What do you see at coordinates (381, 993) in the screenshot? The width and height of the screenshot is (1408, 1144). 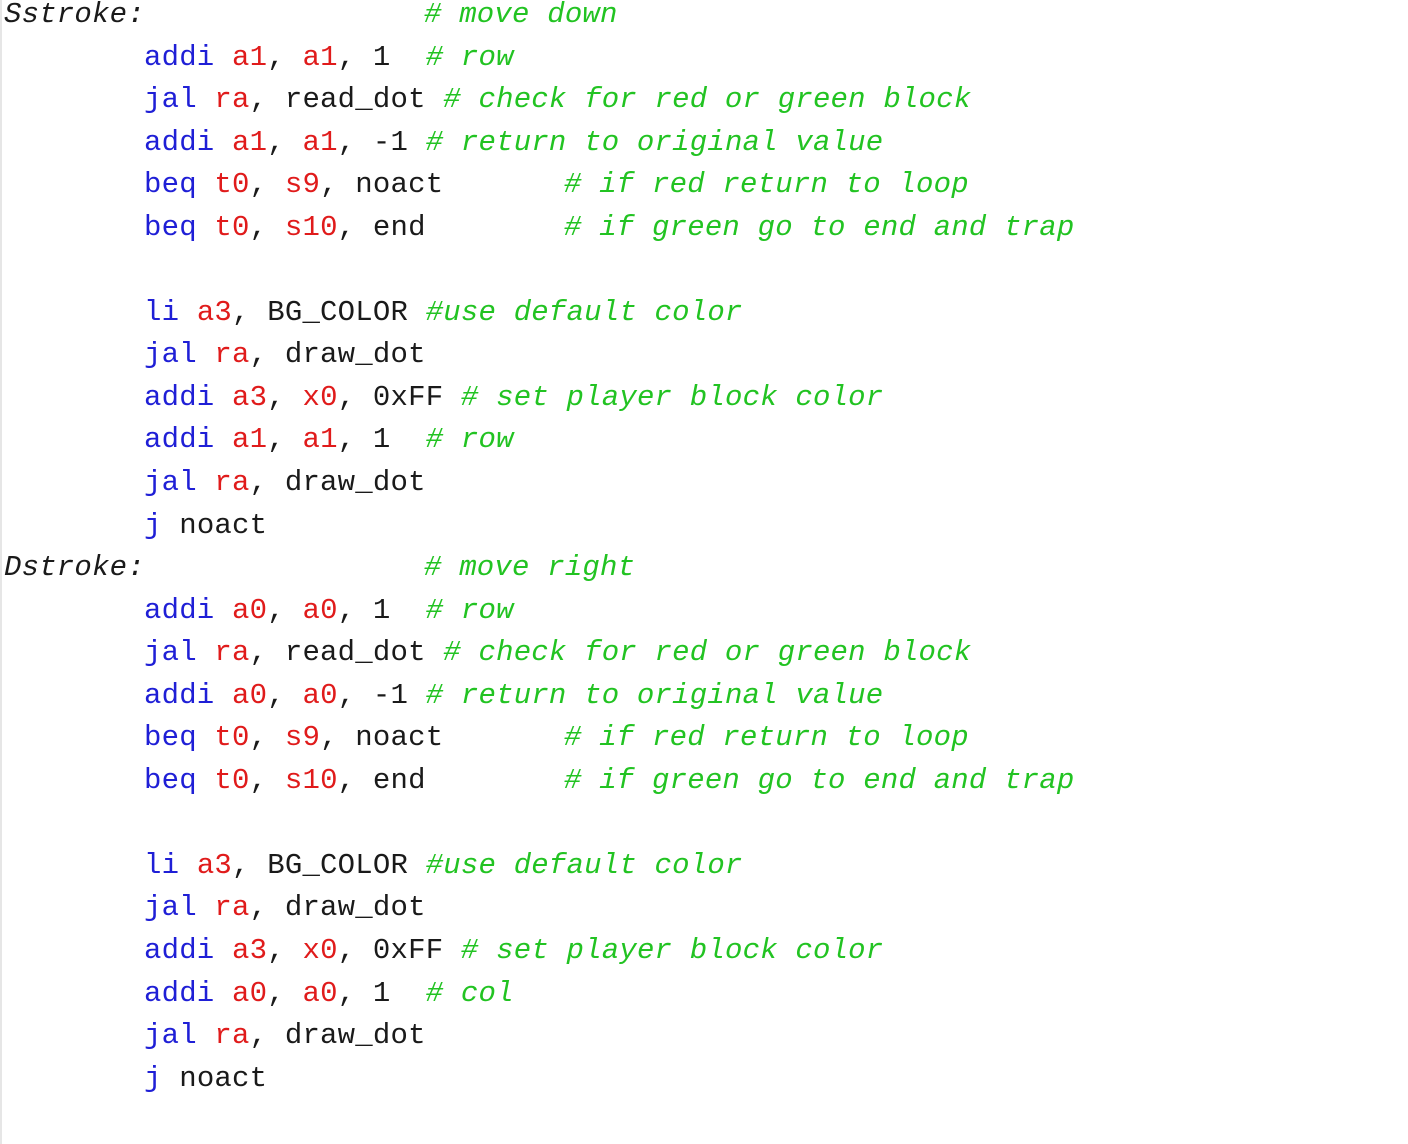 I see `operand: , 1` at bounding box center [381, 993].